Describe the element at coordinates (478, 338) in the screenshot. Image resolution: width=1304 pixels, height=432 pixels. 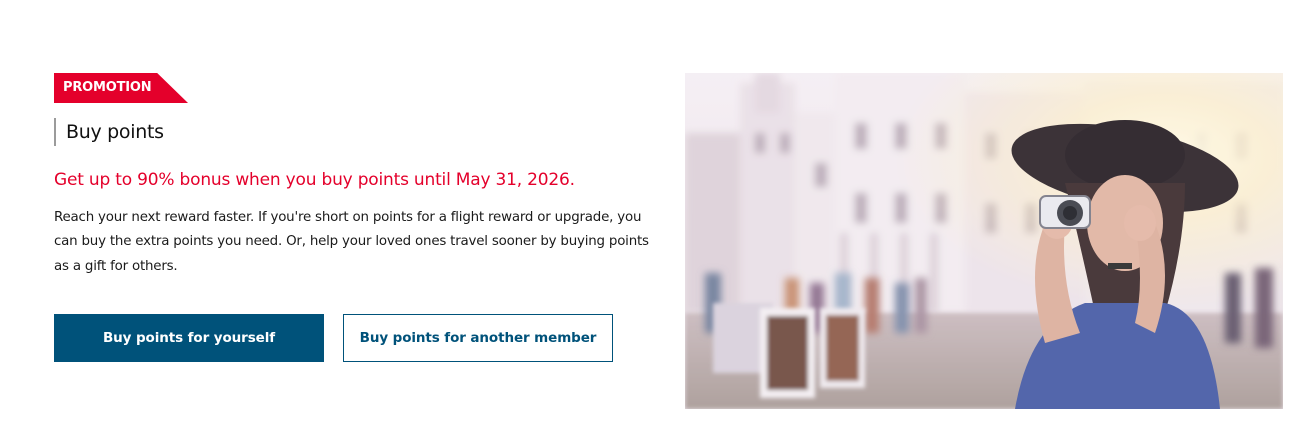
I see `buy-points-another-member-button: Buy points for another member` at that location.